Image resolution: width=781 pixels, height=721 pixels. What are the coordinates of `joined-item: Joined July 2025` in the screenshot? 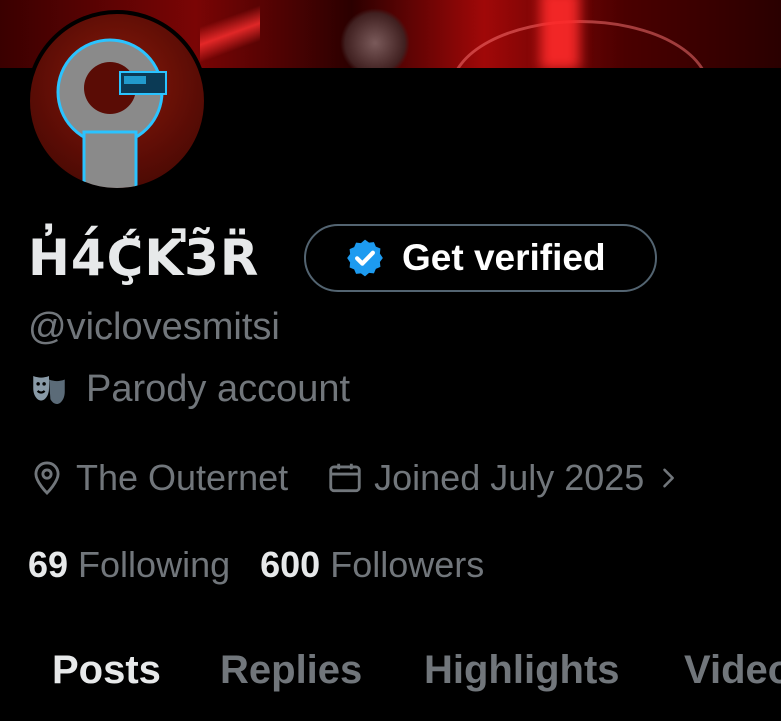 It's located at (504, 478).